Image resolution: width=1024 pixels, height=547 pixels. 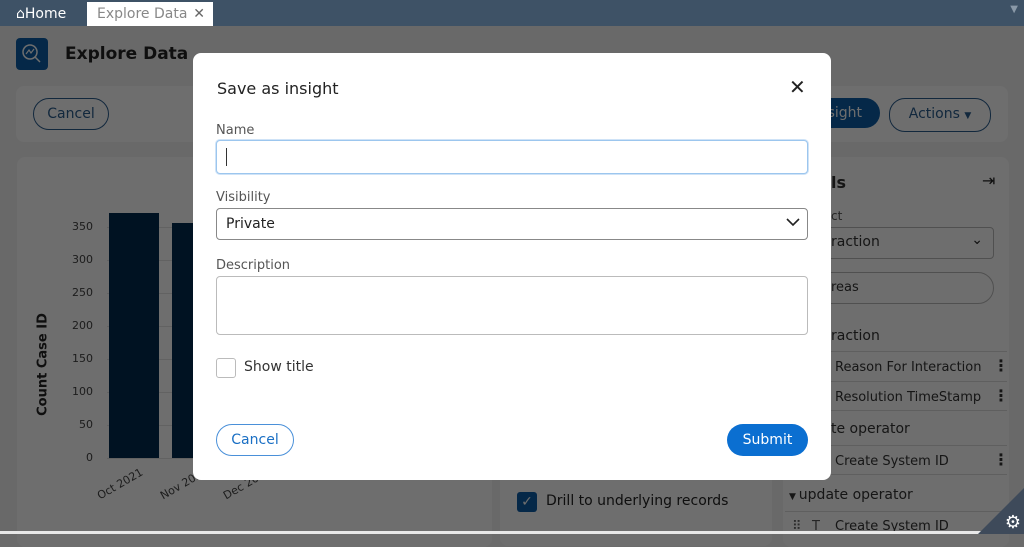 What do you see at coordinates (82, 292) in the screenshot?
I see `y-tick-label: 250` at bounding box center [82, 292].